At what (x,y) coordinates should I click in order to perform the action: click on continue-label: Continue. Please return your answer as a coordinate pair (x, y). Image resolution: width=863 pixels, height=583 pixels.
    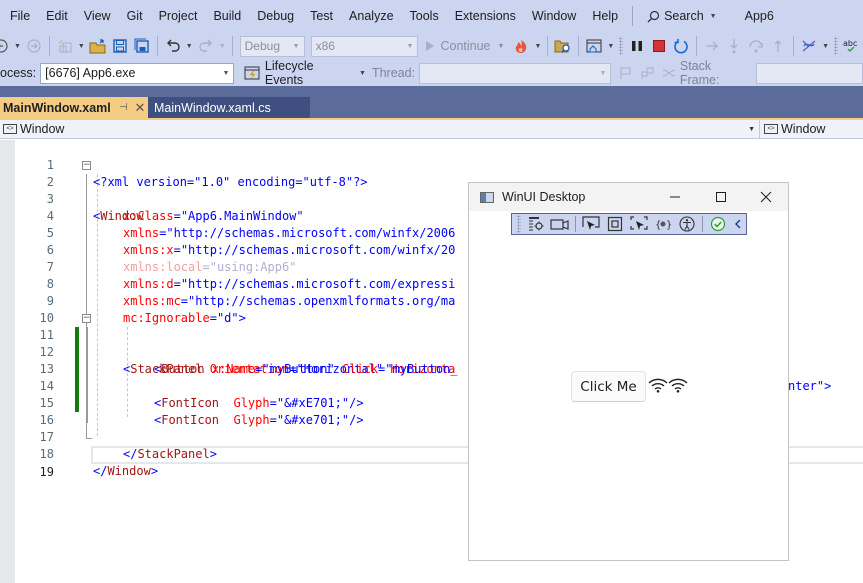
    Looking at the image, I should click on (465, 46).